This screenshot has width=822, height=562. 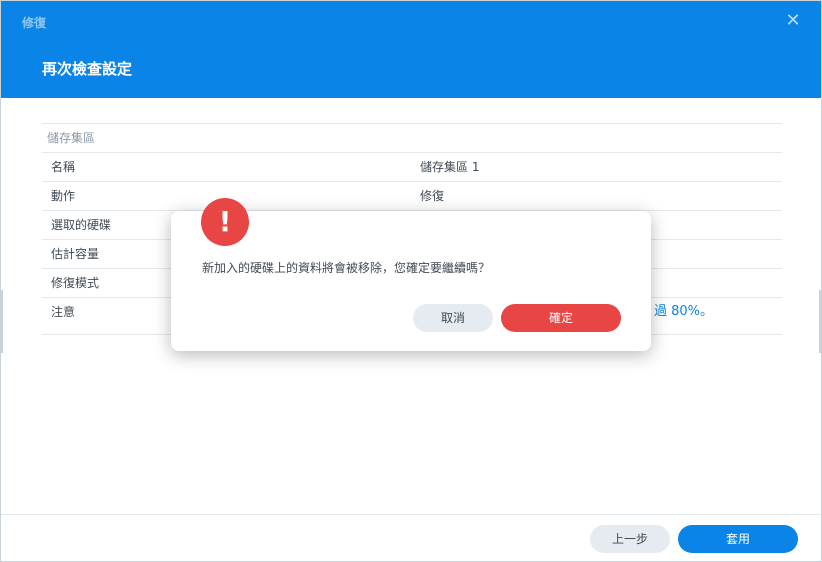 I want to click on section-label: 儲存集區, so click(x=412, y=138).